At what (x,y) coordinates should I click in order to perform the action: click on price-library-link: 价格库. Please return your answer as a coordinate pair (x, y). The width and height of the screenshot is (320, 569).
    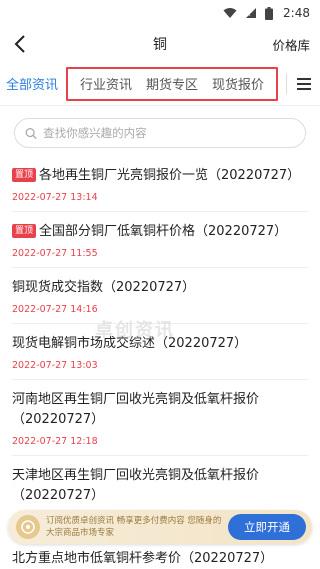
    Looking at the image, I should click on (291, 44).